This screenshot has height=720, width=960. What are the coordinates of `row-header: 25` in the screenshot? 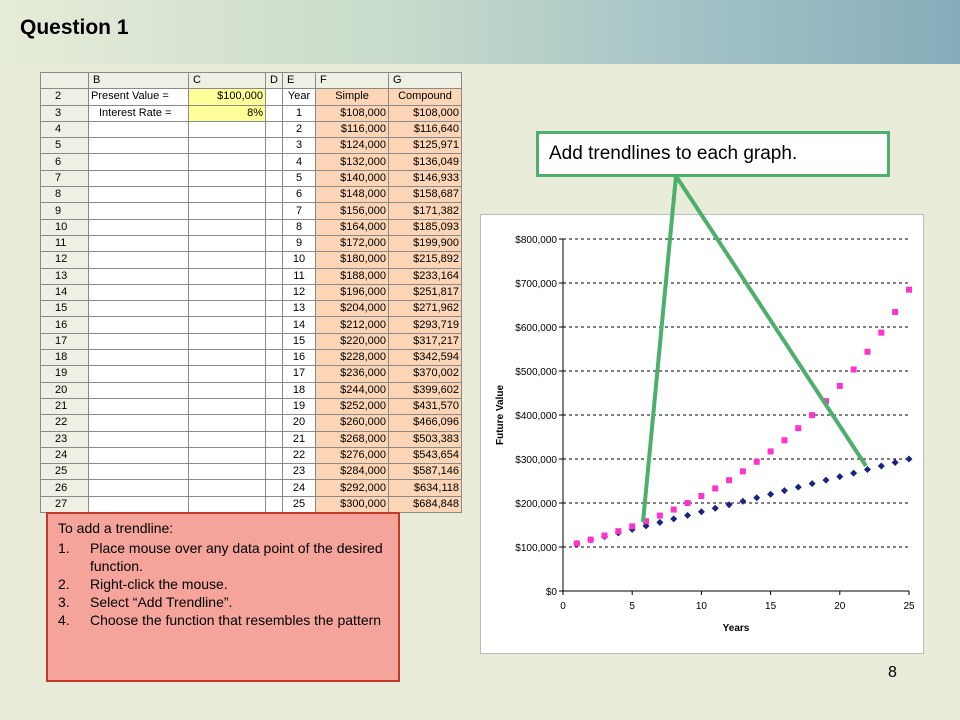 It's located at (64, 472).